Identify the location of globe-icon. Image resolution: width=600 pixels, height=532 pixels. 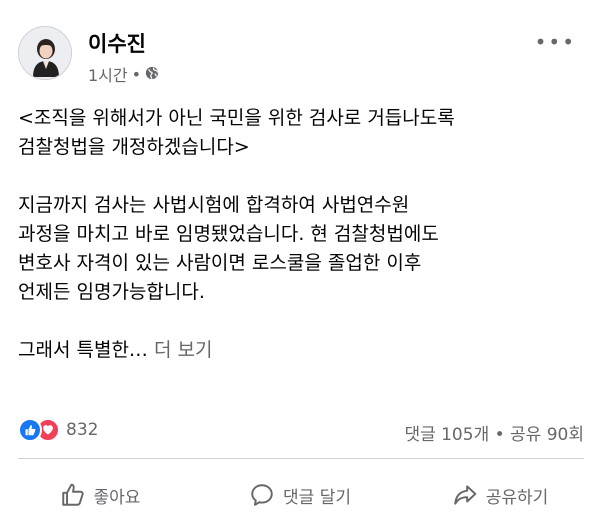
(152, 74).